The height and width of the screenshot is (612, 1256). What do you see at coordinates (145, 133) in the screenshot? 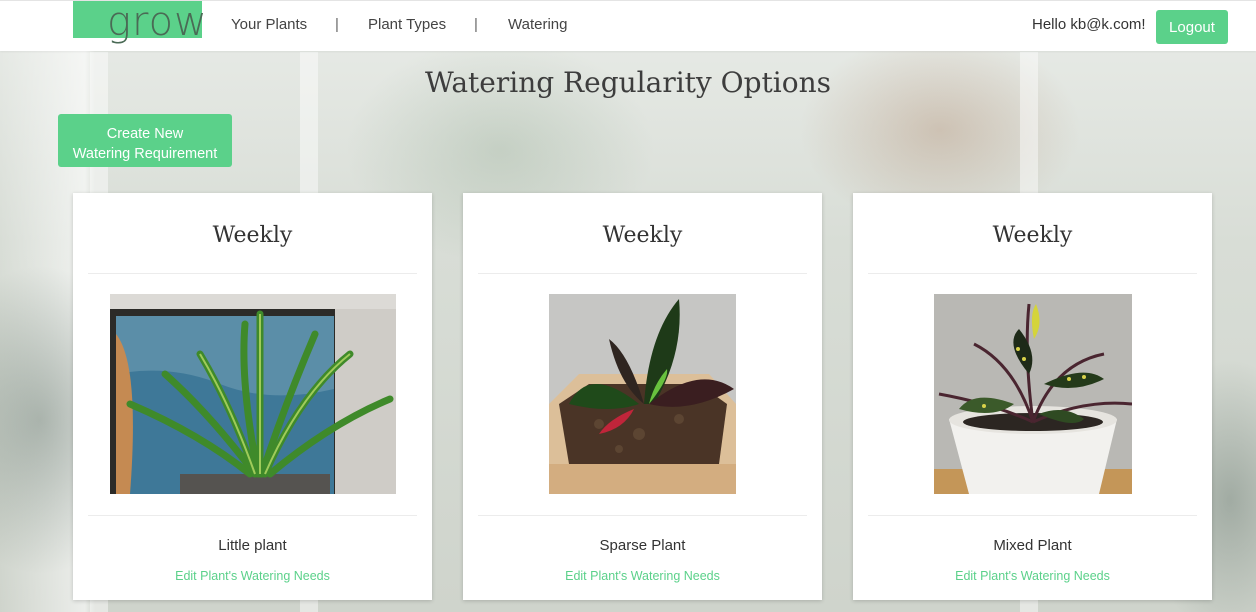
I see `create-button-line1: Create New` at bounding box center [145, 133].